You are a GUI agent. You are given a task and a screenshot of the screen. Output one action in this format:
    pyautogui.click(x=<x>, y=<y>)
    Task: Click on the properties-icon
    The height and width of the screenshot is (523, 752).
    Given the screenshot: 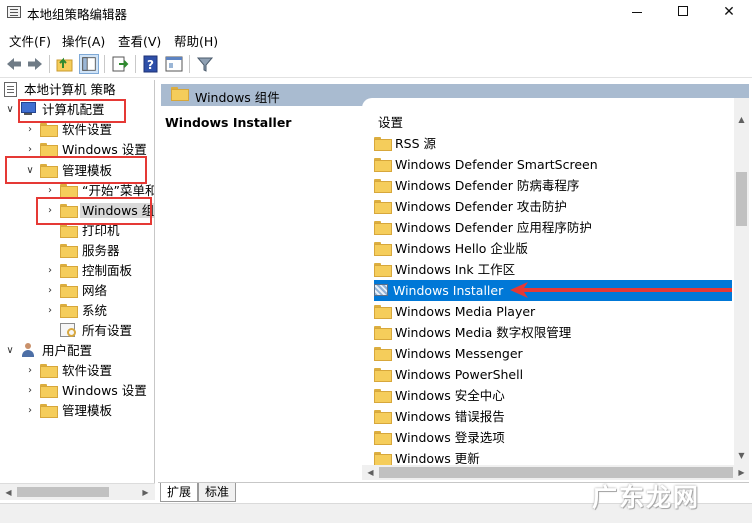 What is the action you would take?
    pyautogui.click(x=174, y=64)
    